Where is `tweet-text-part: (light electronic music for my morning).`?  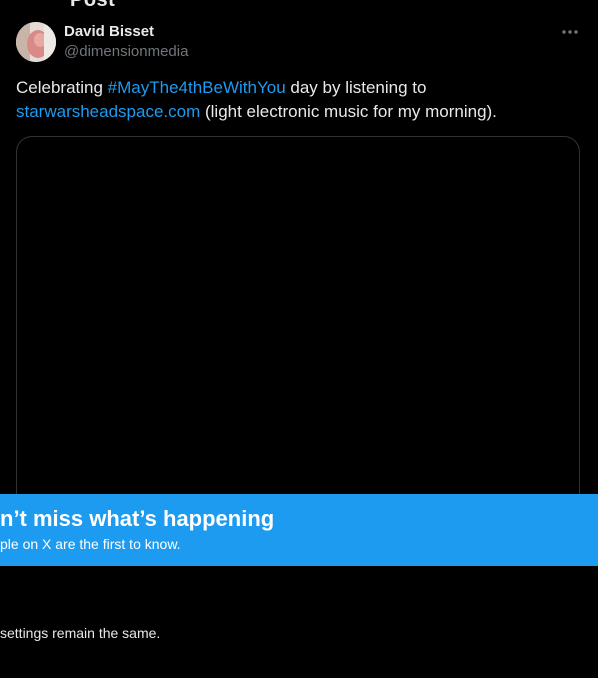
tweet-text-part: (light electronic music for my morning). is located at coordinates (348, 111).